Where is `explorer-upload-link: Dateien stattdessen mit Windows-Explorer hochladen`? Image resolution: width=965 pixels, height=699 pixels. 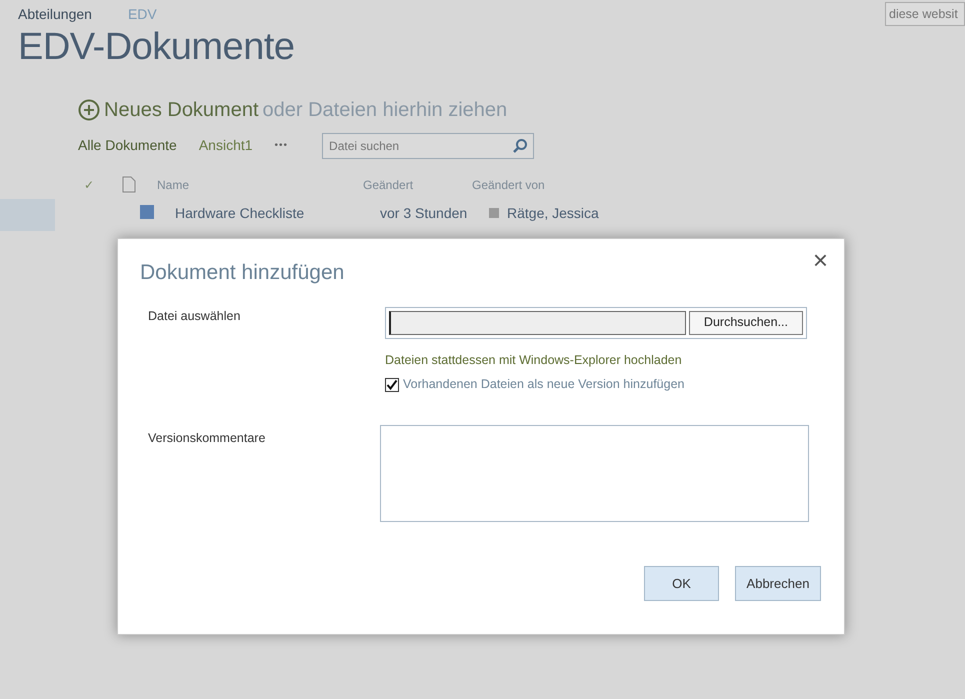
explorer-upload-link: Dateien stattdessen mit Windows-Explorer hochladen is located at coordinates (533, 359).